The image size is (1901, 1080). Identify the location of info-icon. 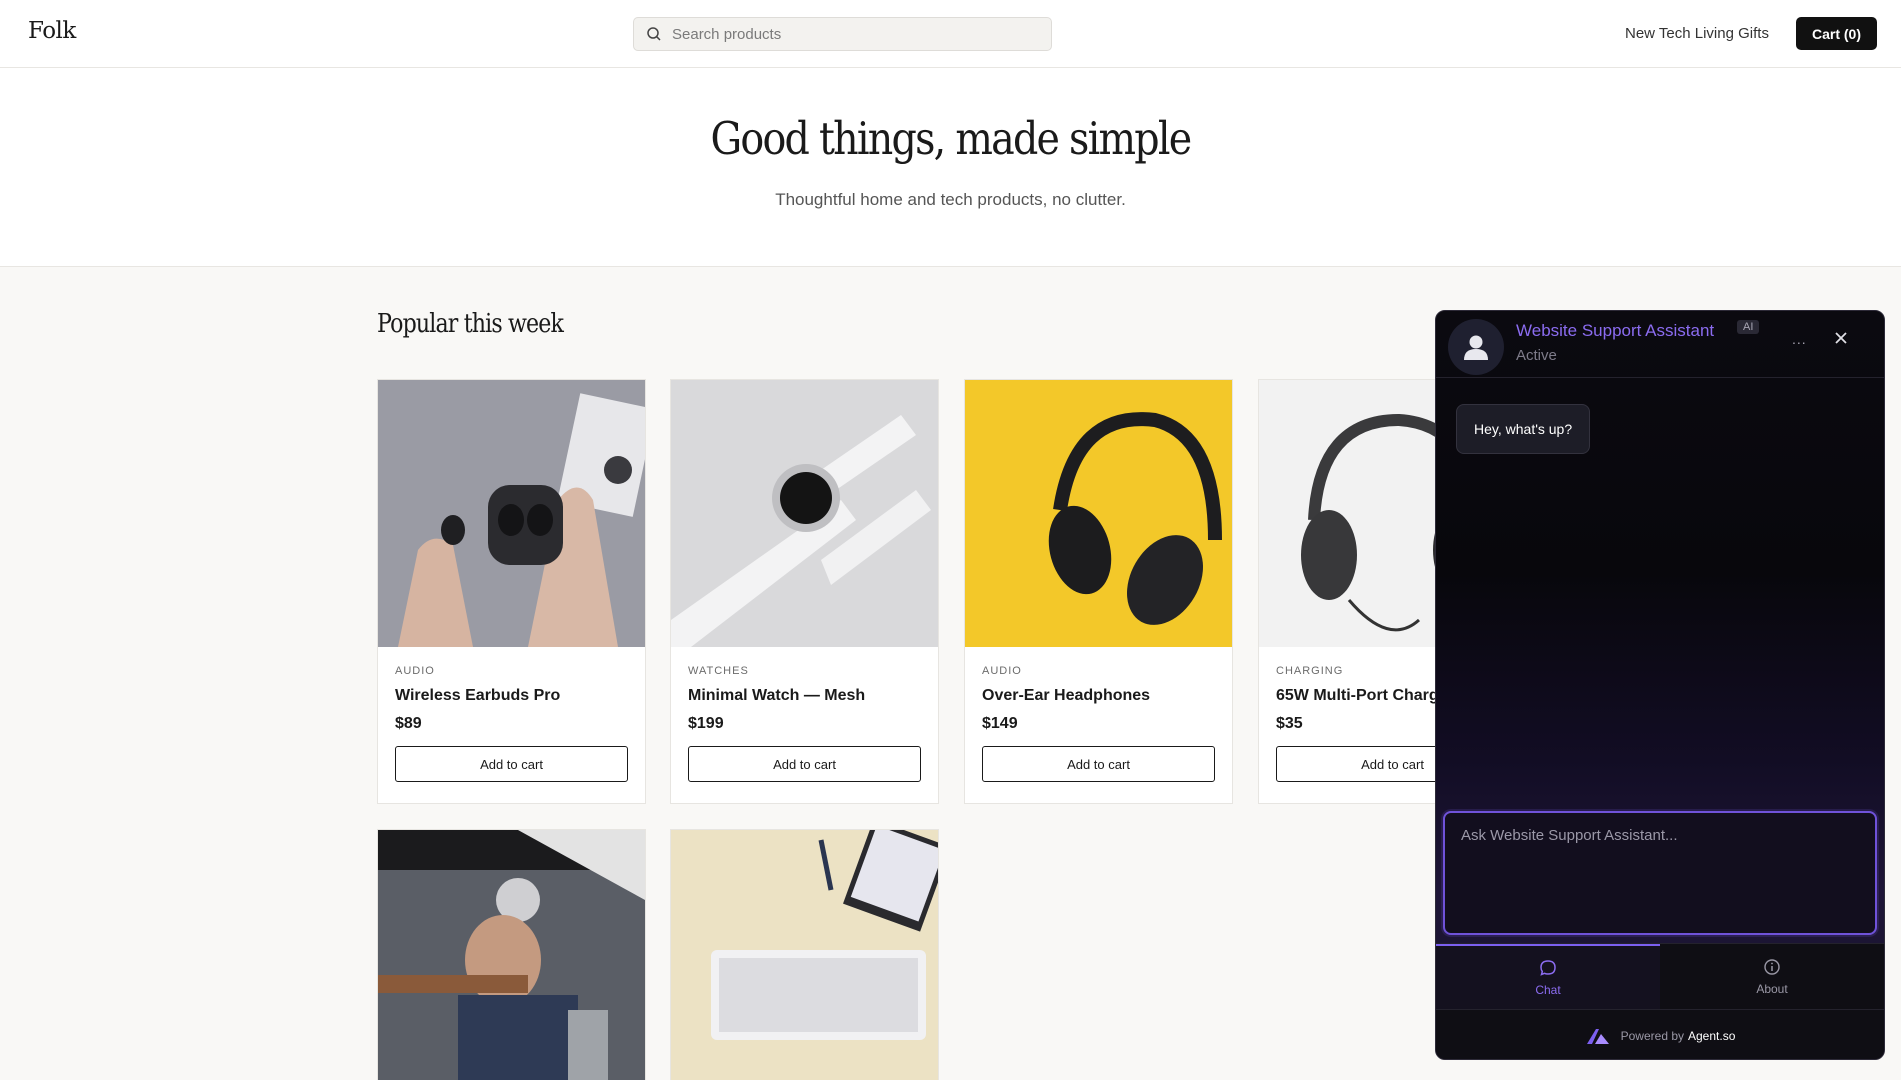
(1772, 967).